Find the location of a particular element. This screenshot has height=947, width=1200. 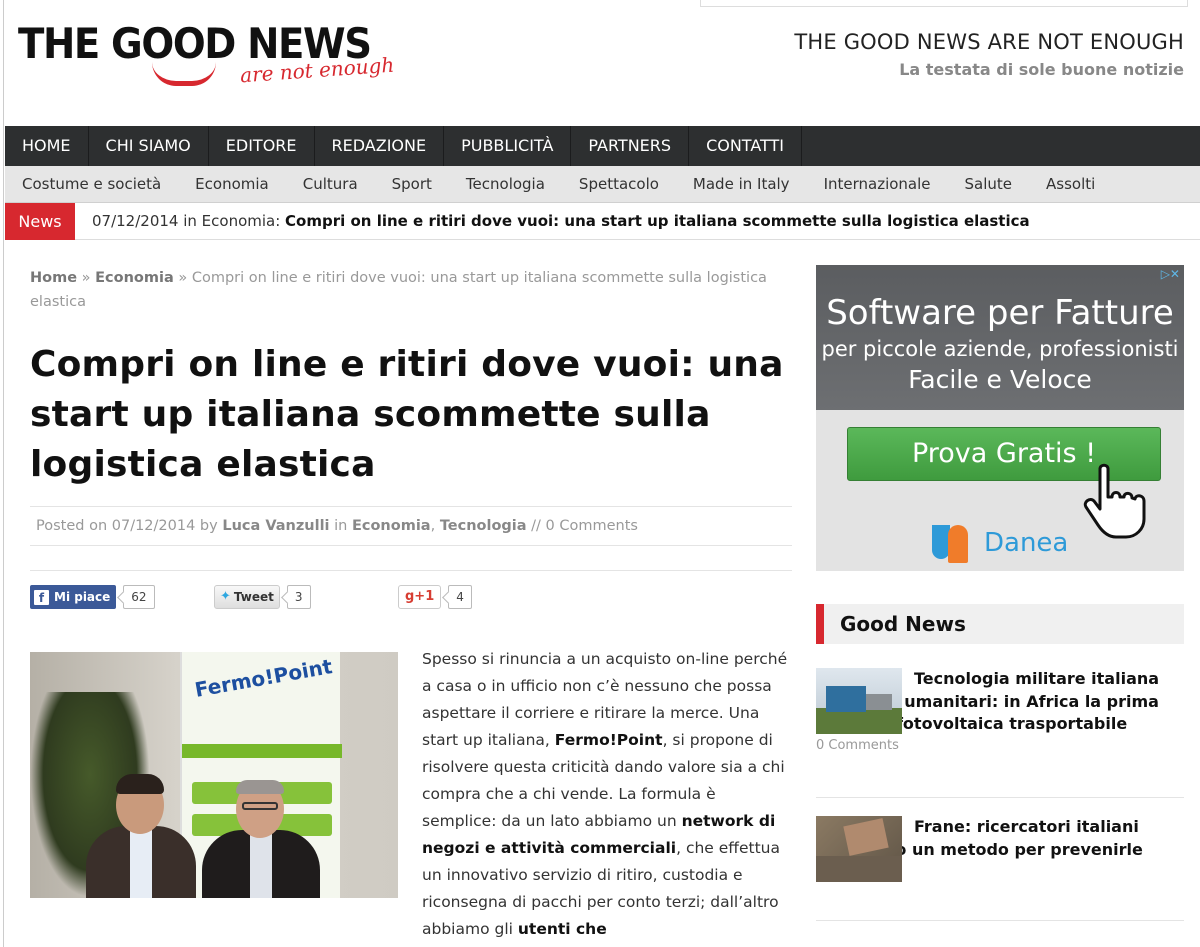

person-left is located at coordinates (141, 836).